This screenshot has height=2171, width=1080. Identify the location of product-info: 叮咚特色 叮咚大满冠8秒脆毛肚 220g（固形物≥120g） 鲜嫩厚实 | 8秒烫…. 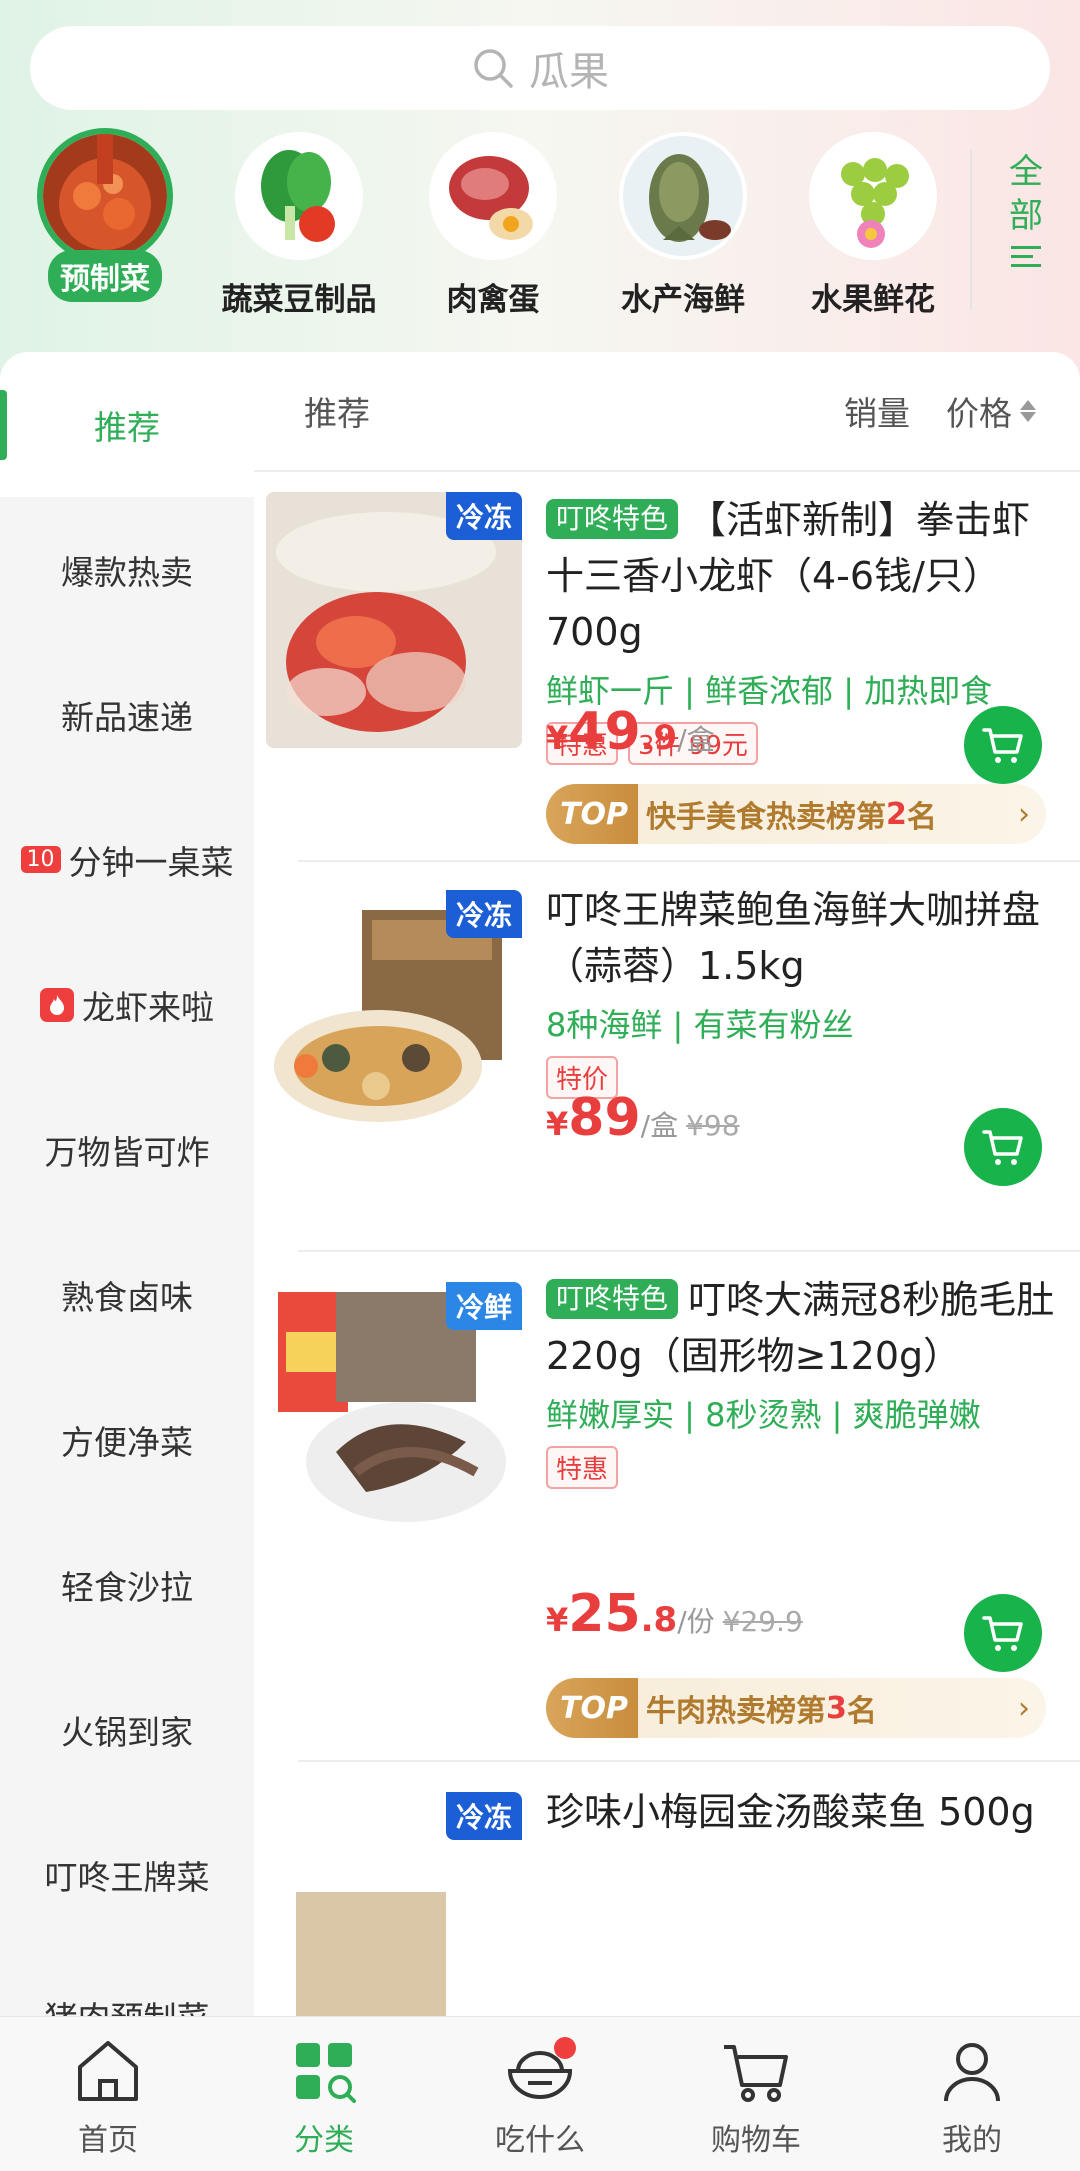
(806, 1380).